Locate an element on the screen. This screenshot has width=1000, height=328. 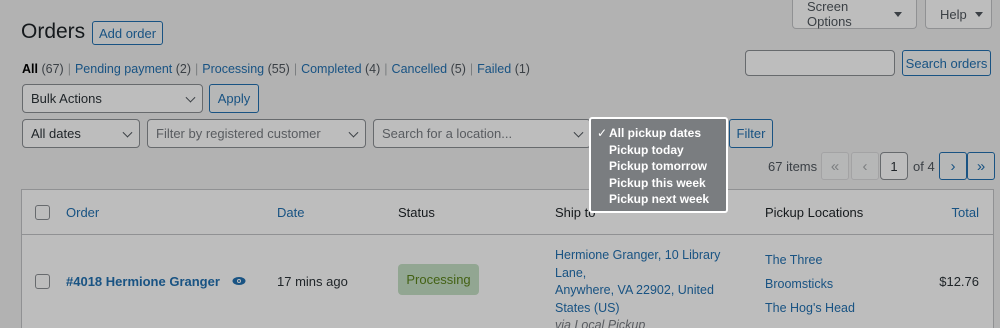
pickup-option-all: ✓ All pickup dates is located at coordinates (658, 133).